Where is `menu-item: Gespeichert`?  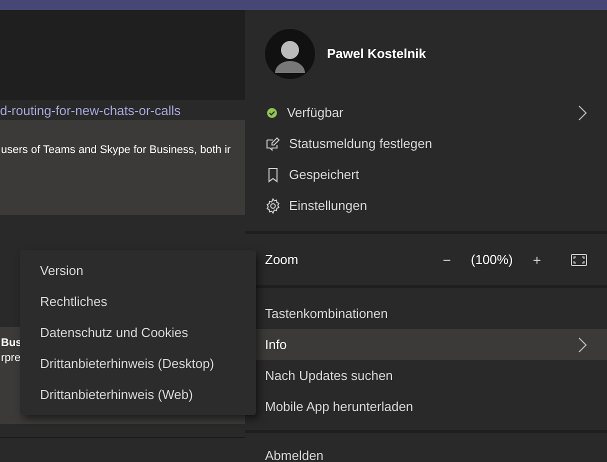 menu-item: Gespeichert is located at coordinates (426, 174).